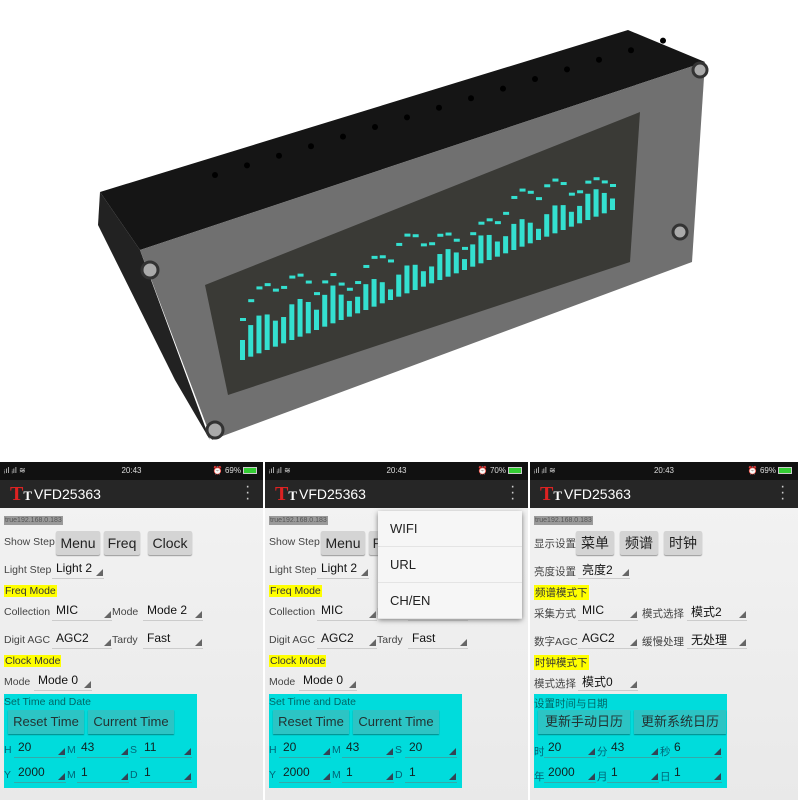  Describe the element at coordinates (166, 749) in the screenshot. I see `second-dropdown: 11` at that location.